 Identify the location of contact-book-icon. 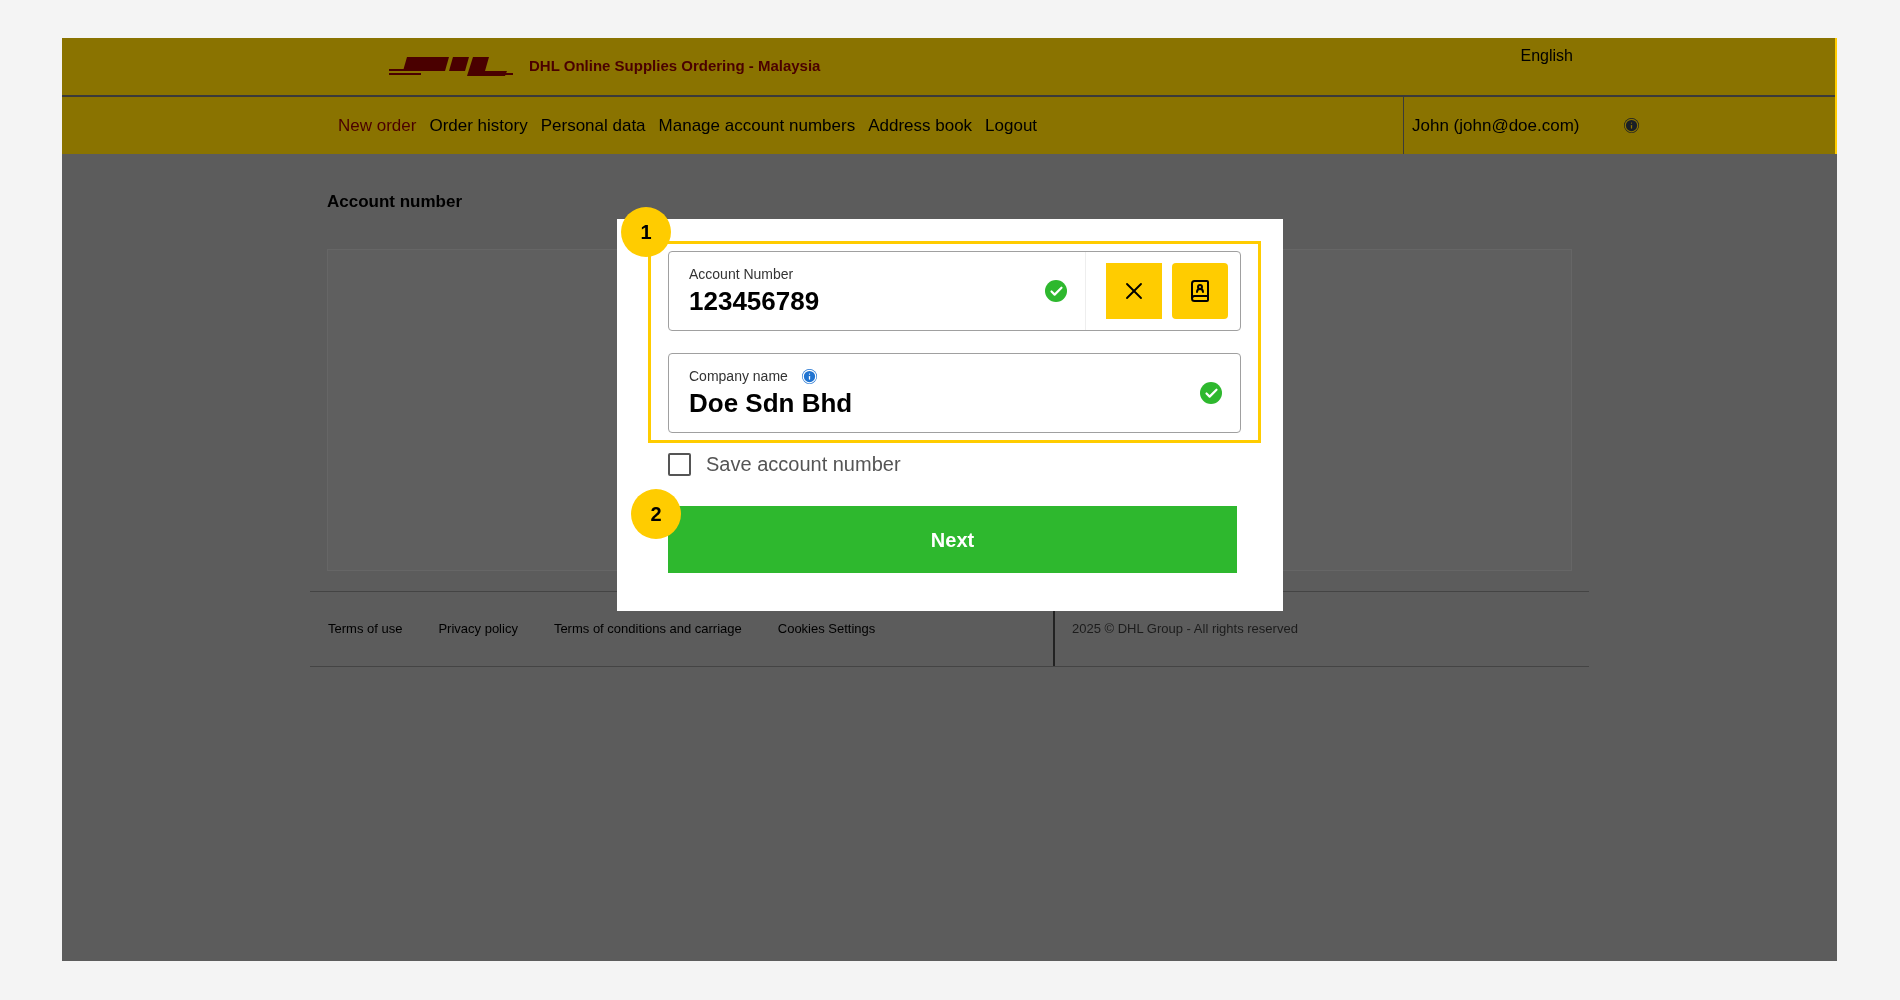
(1200, 291).